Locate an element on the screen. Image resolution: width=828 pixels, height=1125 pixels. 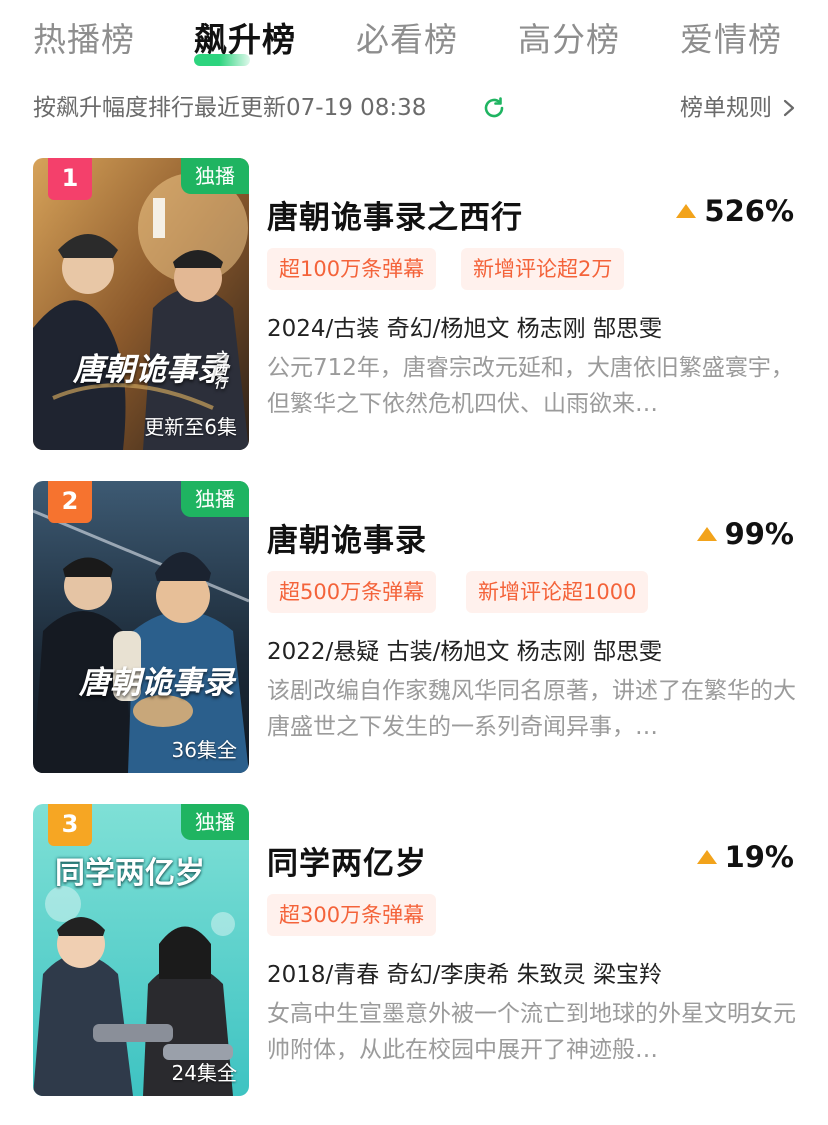
episode-status: 更新至6集 is located at coordinates (190, 427).